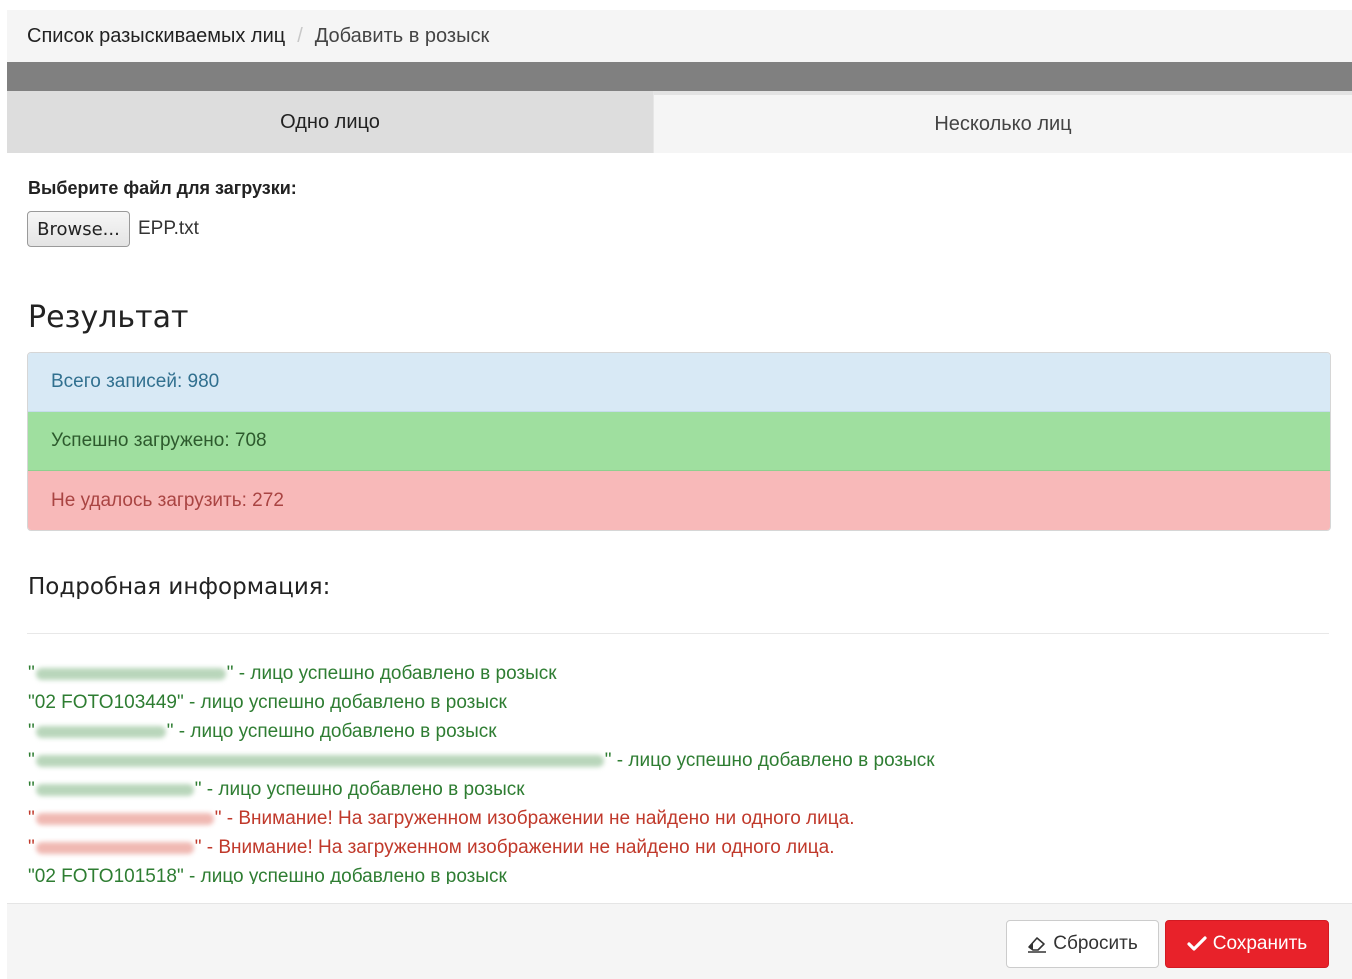 This screenshot has height=979, width=1352. I want to click on result-title: Результат, so click(108, 317).